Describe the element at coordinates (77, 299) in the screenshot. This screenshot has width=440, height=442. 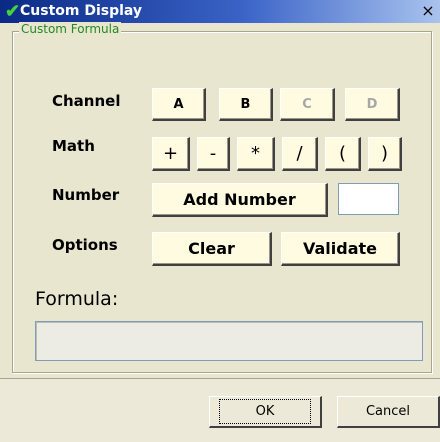
I see `formula-label: Formula:` at that location.